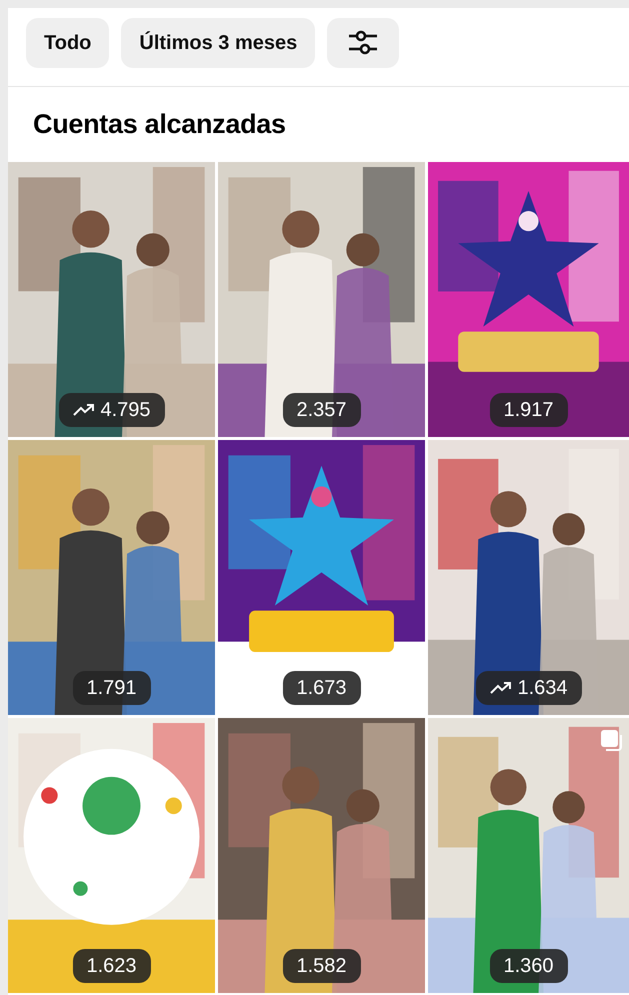 This screenshot has width=629, height=995. I want to click on sliders-icon, so click(363, 43).